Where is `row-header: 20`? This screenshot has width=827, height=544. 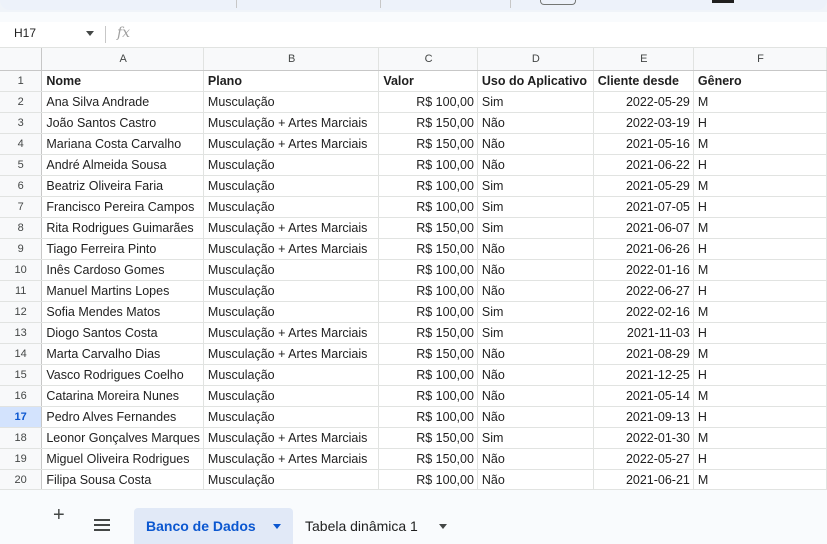 row-header: 20 is located at coordinates (21, 479).